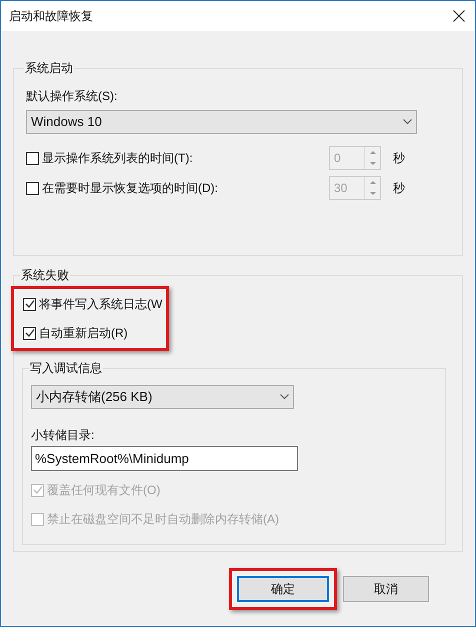 The image size is (476, 627). What do you see at coordinates (118, 158) in the screenshot?
I see `checkbox-label: 显示操作系统列表的时间(T):` at bounding box center [118, 158].